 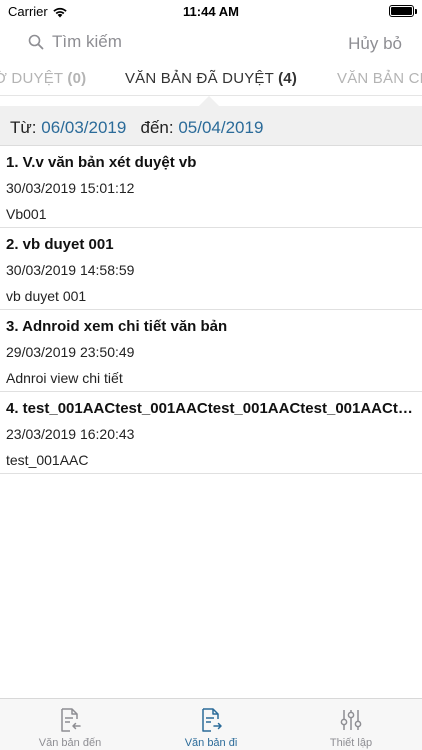 What do you see at coordinates (403, 11) in the screenshot?
I see `battery-icon` at bounding box center [403, 11].